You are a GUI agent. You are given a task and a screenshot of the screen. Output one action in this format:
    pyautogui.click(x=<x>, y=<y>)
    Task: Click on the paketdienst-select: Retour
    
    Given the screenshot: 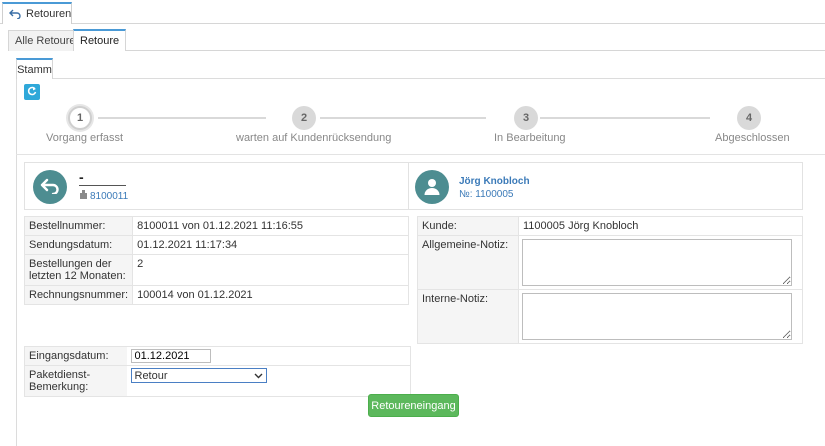 What is the action you would take?
    pyautogui.click(x=198, y=375)
    